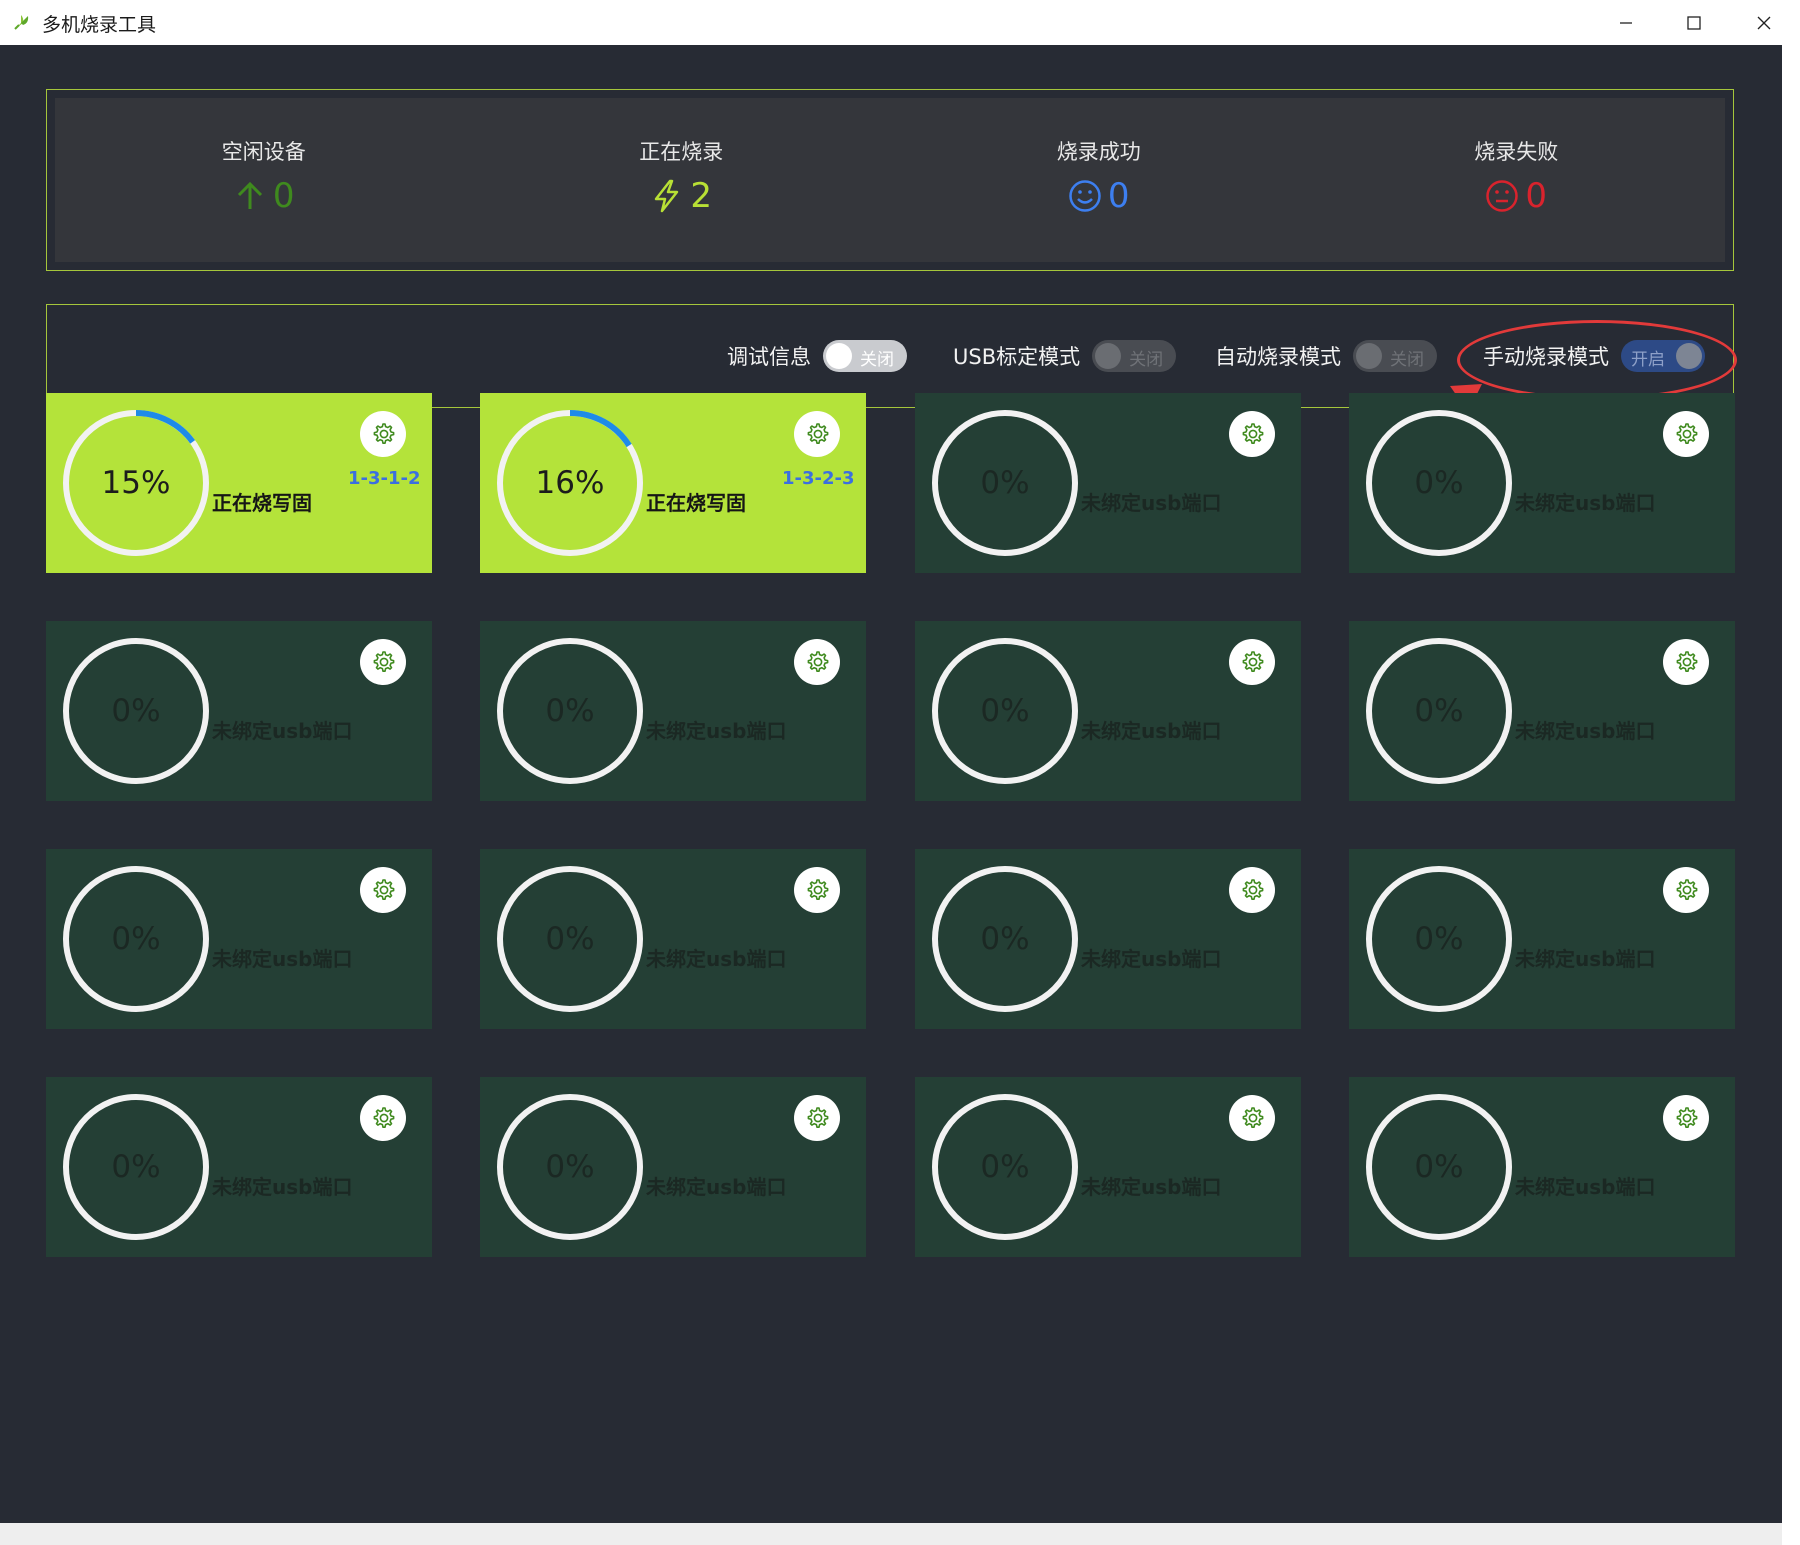 The width and height of the screenshot is (1800, 1545). What do you see at coordinates (239, 483) in the screenshot?
I see `device-card: 15% 正在烧写固 1-3-1-2` at bounding box center [239, 483].